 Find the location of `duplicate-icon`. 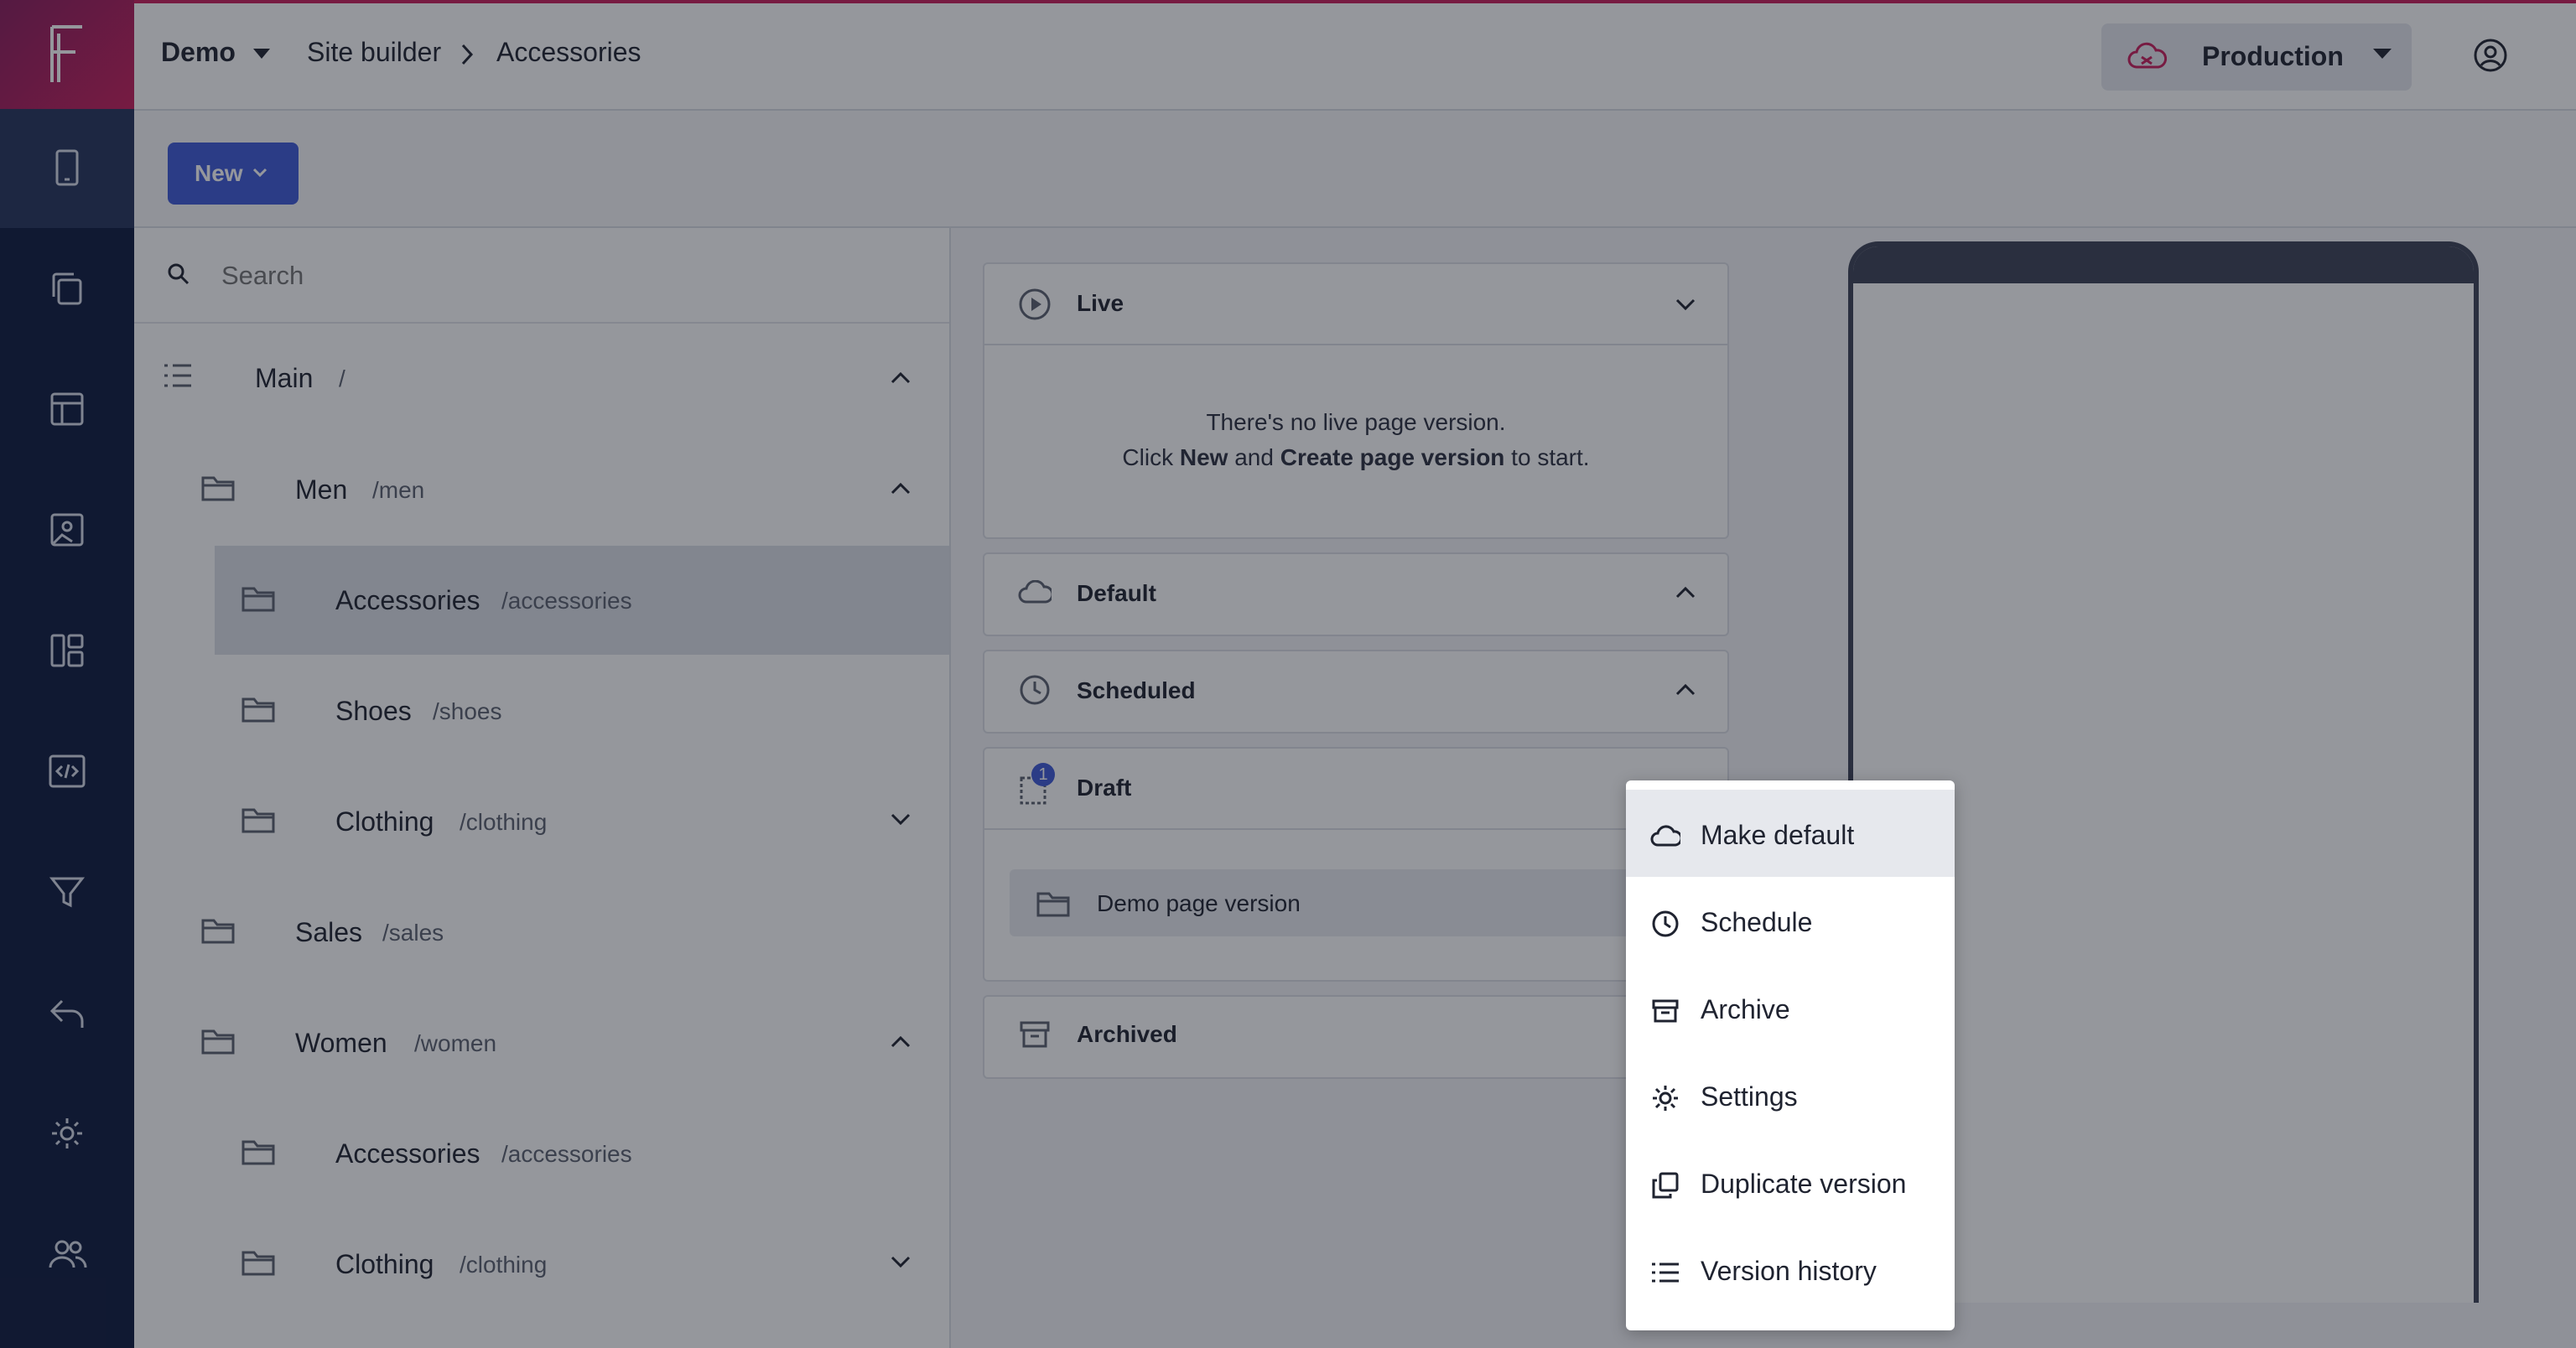

duplicate-icon is located at coordinates (1665, 1185).